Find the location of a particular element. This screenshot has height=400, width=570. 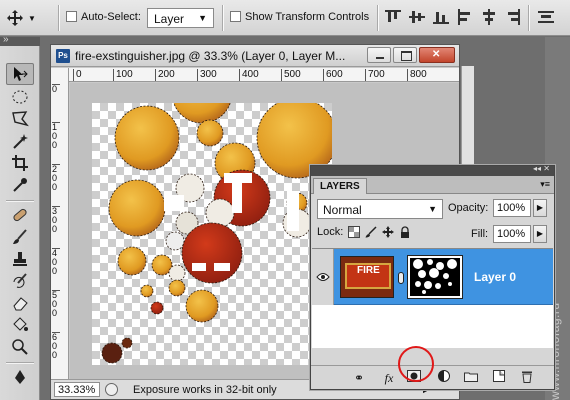

marquee-tool is located at coordinates (20, 97).